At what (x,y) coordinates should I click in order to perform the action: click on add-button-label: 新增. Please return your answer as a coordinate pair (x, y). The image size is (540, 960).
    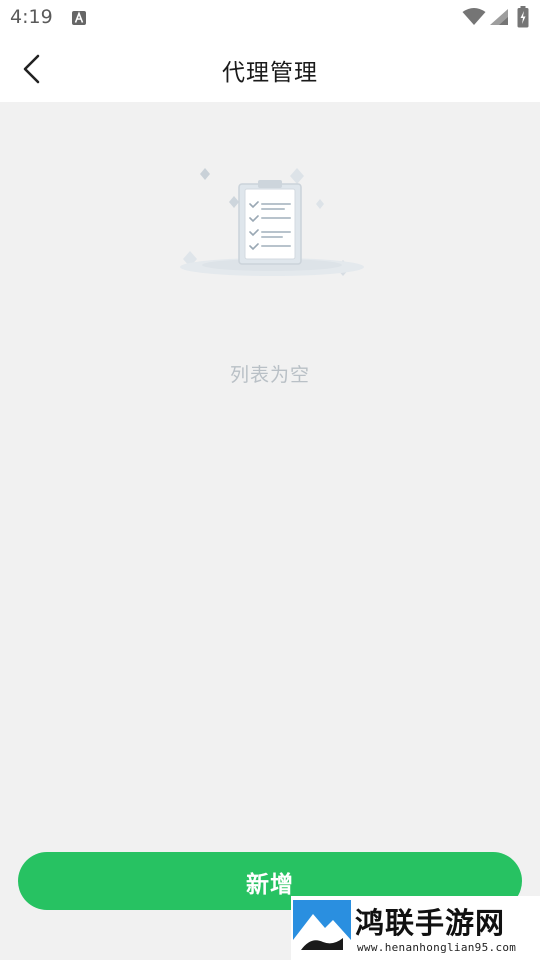
    Looking at the image, I should click on (270, 885).